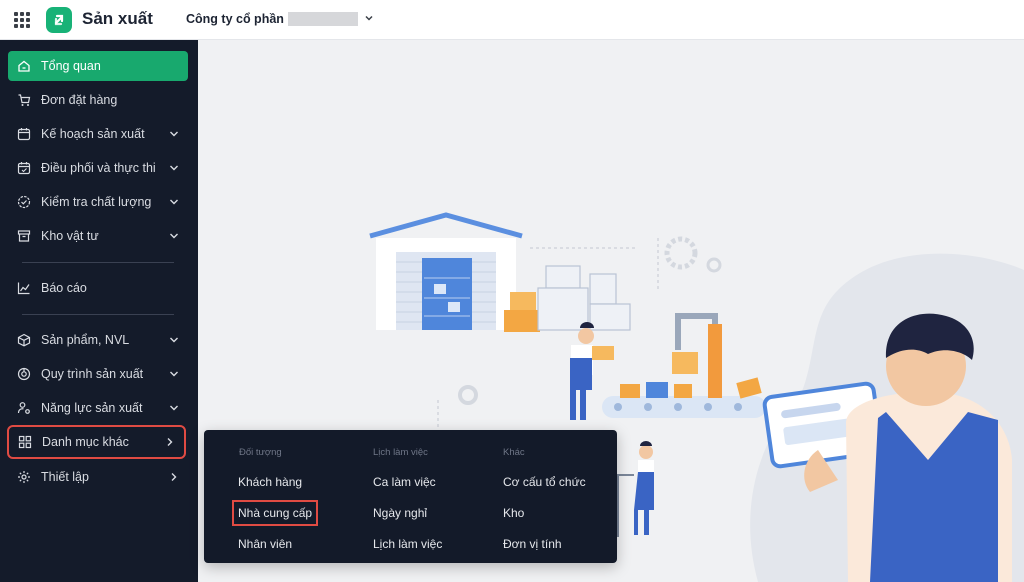 This screenshot has width=1024, height=582. What do you see at coordinates (532, 544) in the screenshot?
I see `submenu-item-don-vi-tinh: Đơn vị tính` at bounding box center [532, 544].